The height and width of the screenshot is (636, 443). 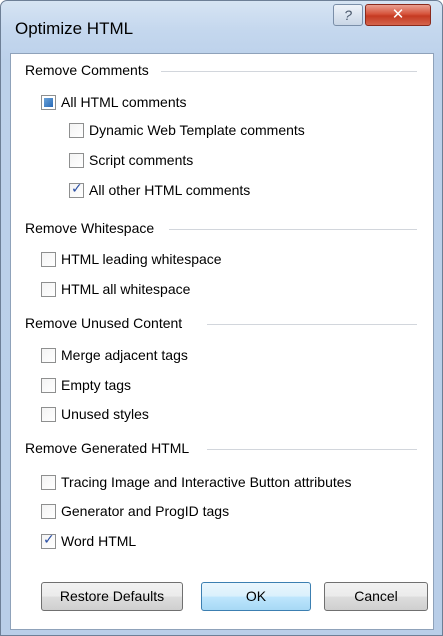 What do you see at coordinates (99, 541) in the screenshot?
I see `word-html-label: Word HTML` at bounding box center [99, 541].